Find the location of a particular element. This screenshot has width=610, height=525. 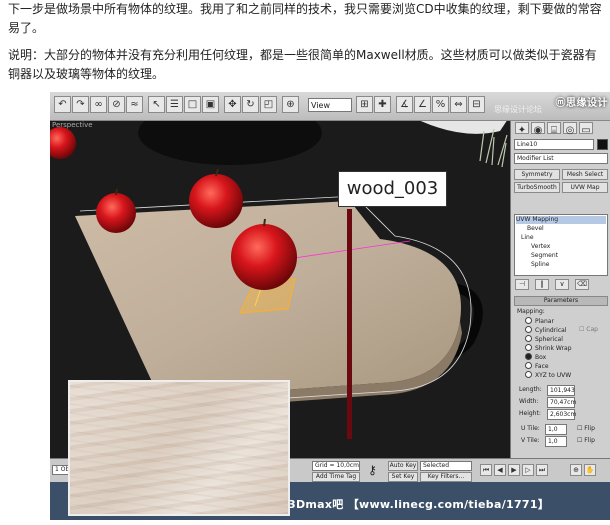

stack-item-bevel: Bevel is located at coordinates (535, 229).